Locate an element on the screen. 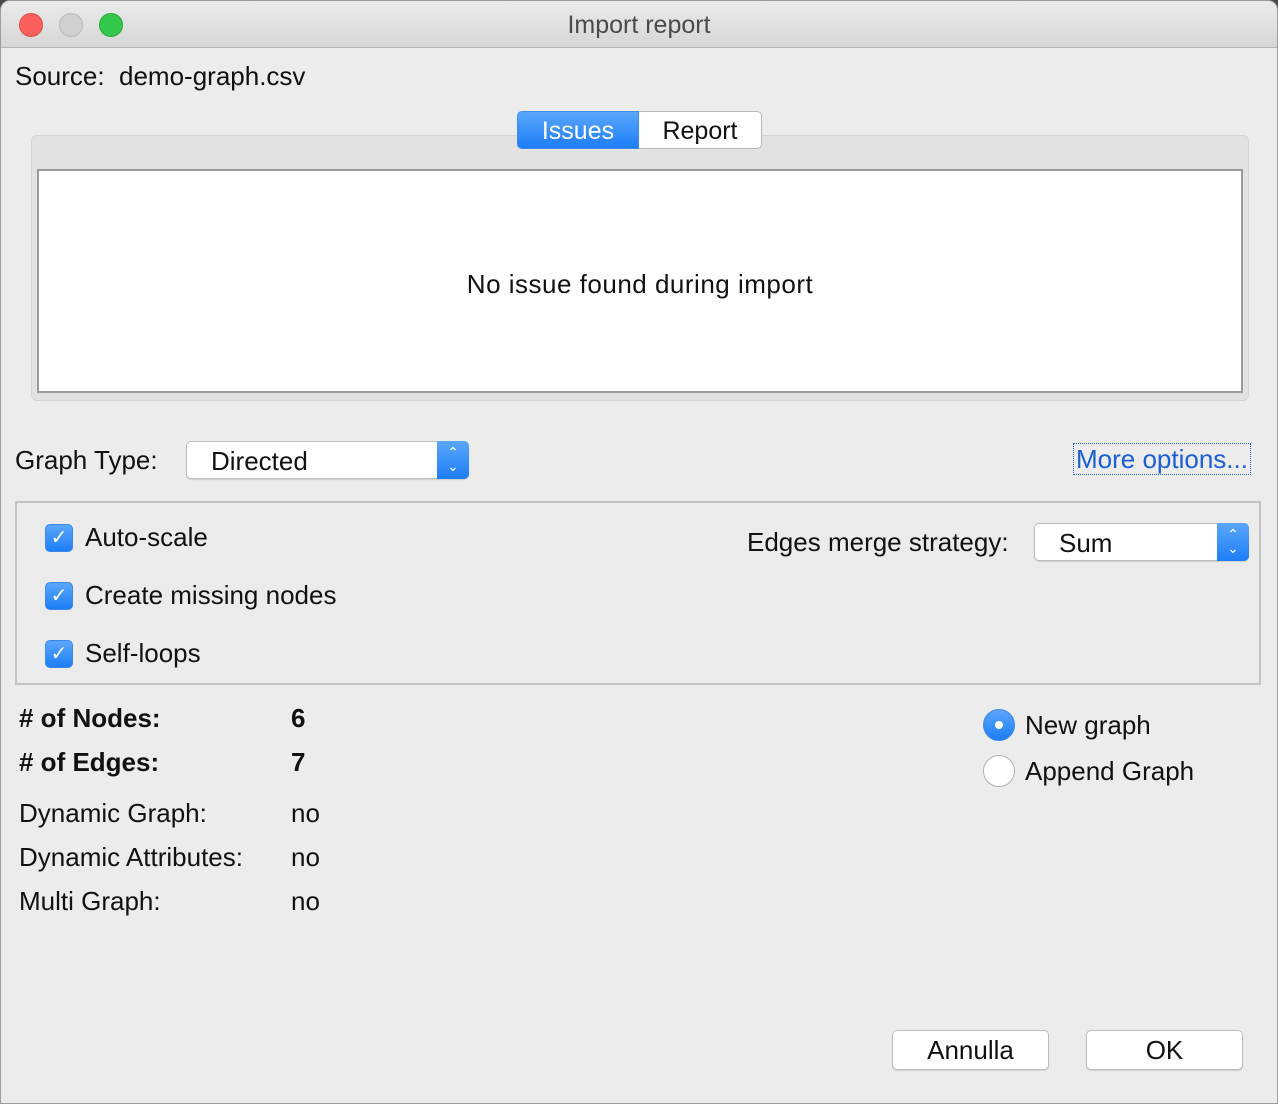 Image resolution: width=1278 pixels, height=1104 pixels. tab-report: Report is located at coordinates (700, 130).